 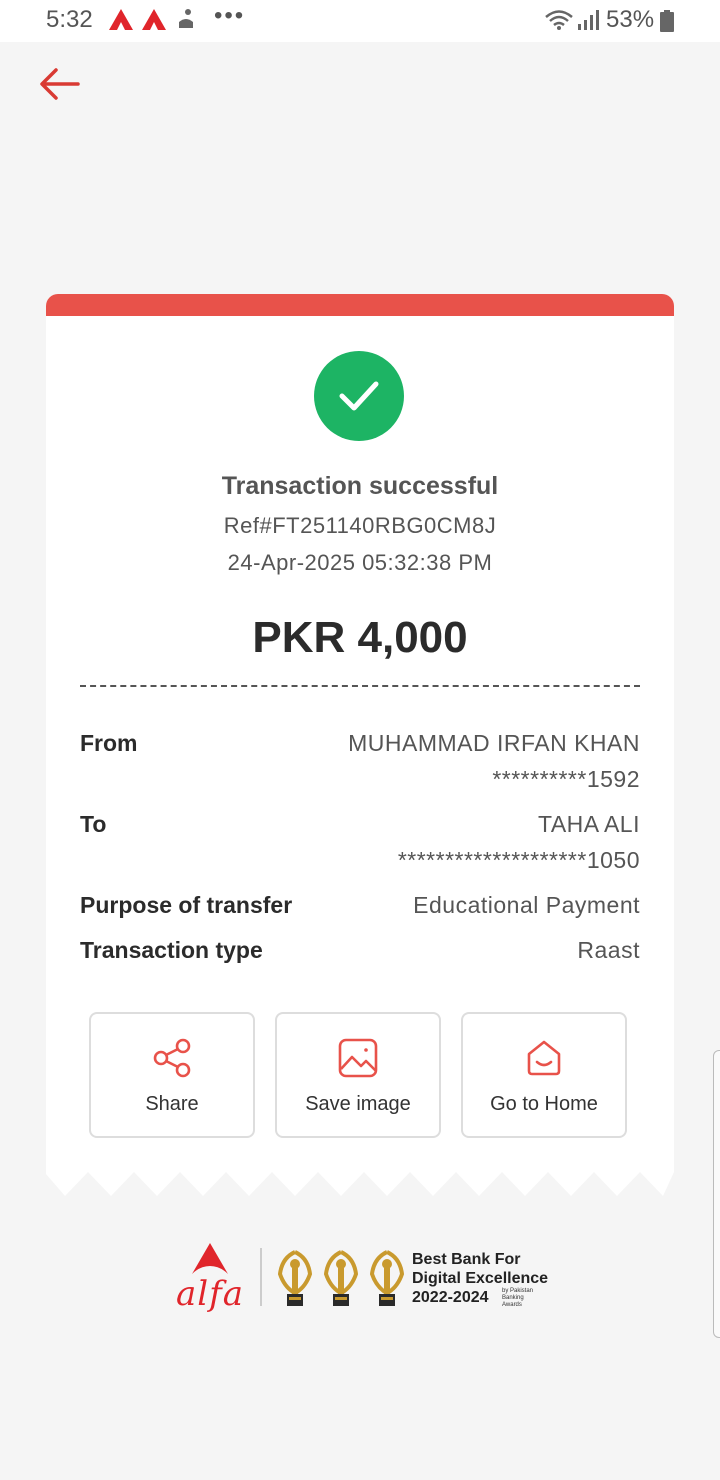 What do you see at coordinates (588, 824) in the screenshot?
I see `to-name: TAHA ALI` at bounding box center [588, 824].